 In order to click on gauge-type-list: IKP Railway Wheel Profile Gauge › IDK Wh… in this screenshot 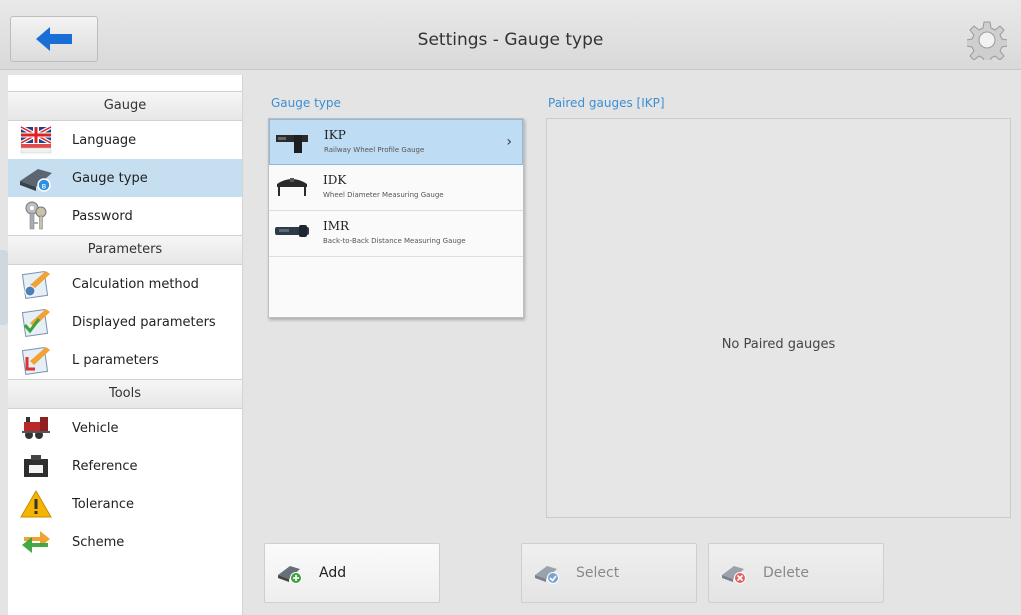, I will do `click(396, 218)`.